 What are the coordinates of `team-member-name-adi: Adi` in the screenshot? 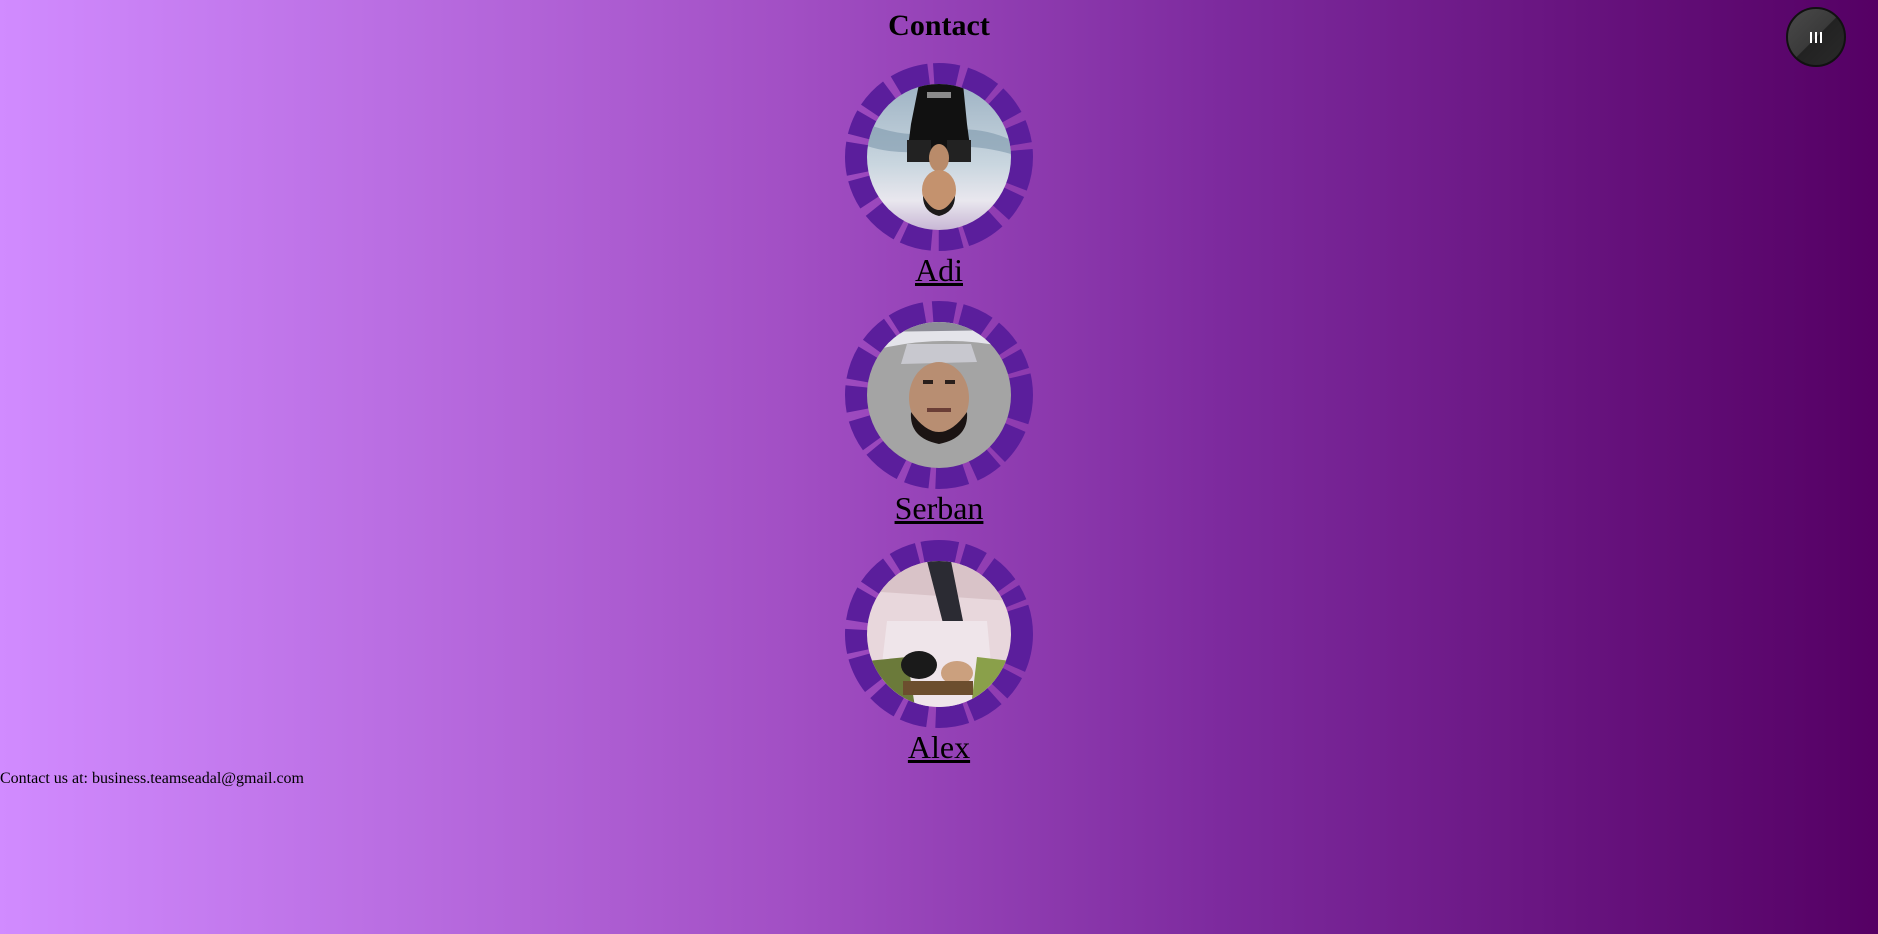 It's located at (939, 270).